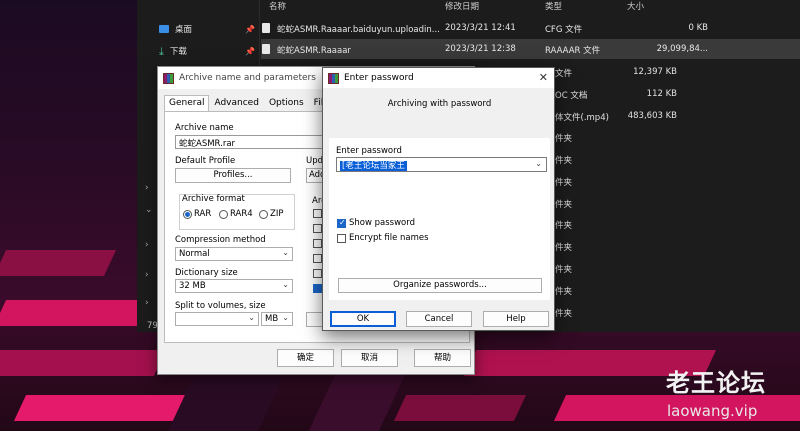 This screenshot has height=431, width=800. I want to click on tab-advanced: Advanced, so click(236, 103).